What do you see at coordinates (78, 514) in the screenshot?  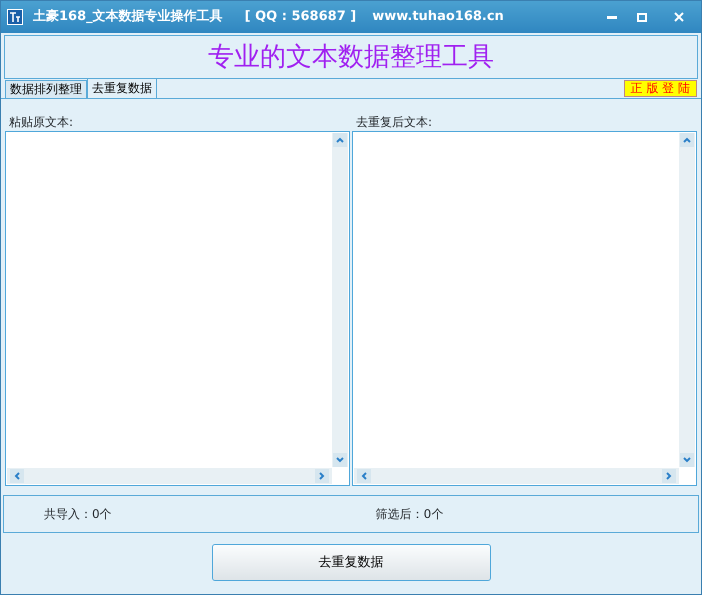 I see `stat-text: 共导入：0个` at bounding box center [78, 514].